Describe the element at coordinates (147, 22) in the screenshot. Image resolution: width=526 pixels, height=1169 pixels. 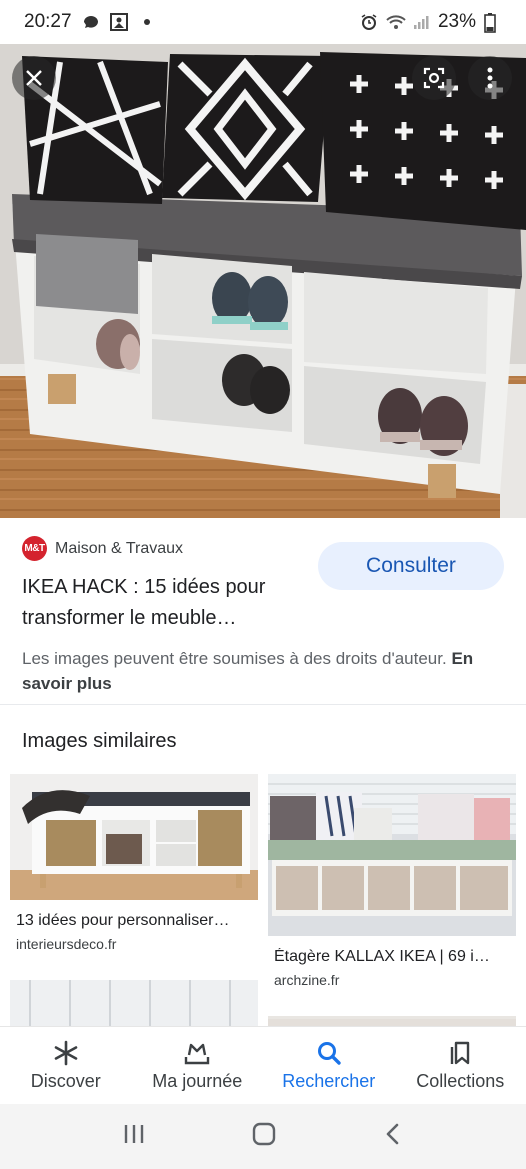
I see `dot-icon` at that location.